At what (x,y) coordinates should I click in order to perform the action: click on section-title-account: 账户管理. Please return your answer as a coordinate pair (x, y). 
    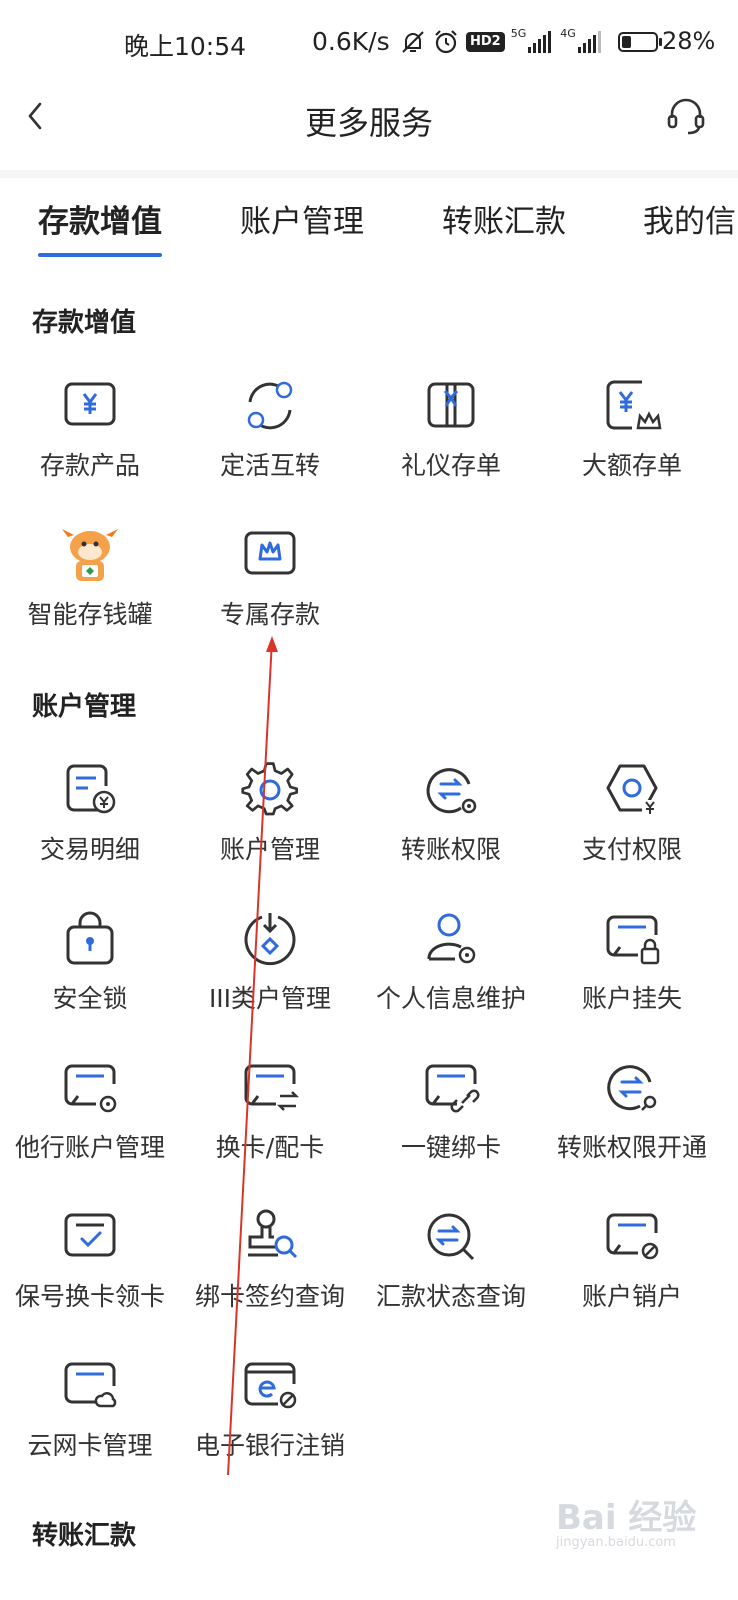
    Looking at the image, I should click on (84, 707).